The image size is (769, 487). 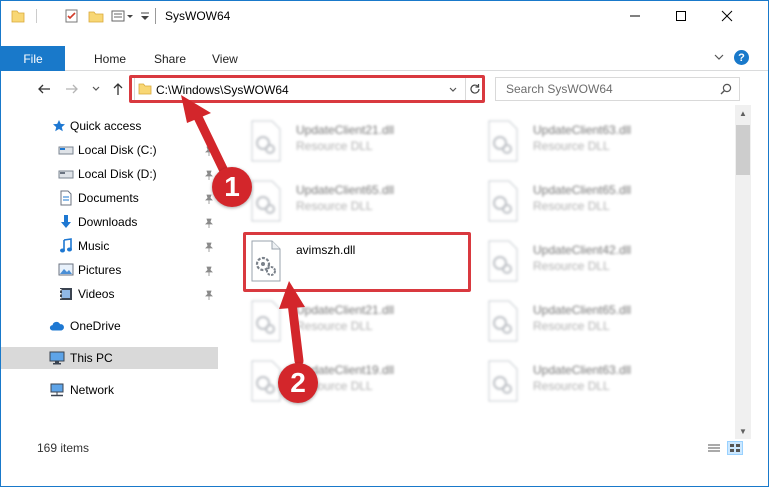 I want to click on search-box, so click(x=617, y=89).